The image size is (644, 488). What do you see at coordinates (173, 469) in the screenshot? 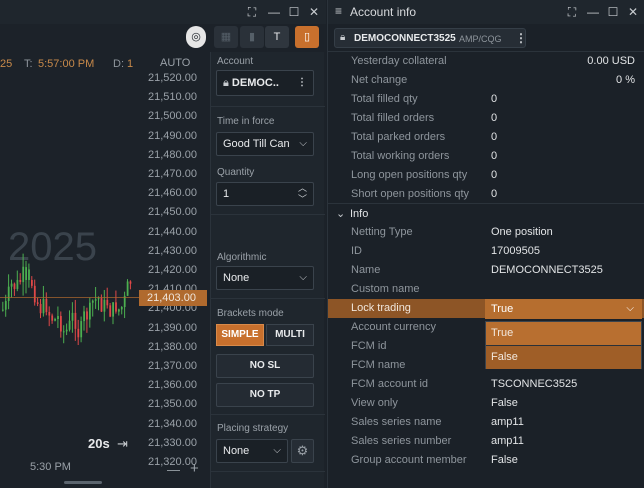
I see `zoom-out-icon: —` at bounding box center [173, 469].